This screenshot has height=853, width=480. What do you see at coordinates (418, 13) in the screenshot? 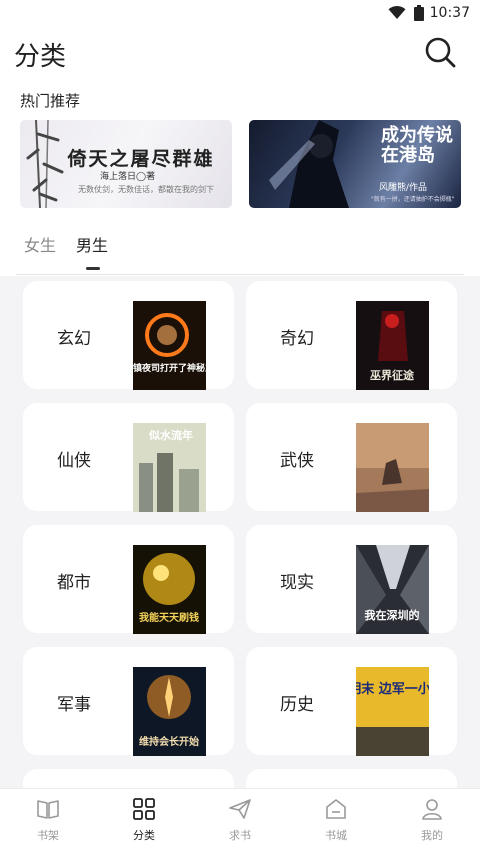
I see `battery-icon` at bounding box center [418, 13].